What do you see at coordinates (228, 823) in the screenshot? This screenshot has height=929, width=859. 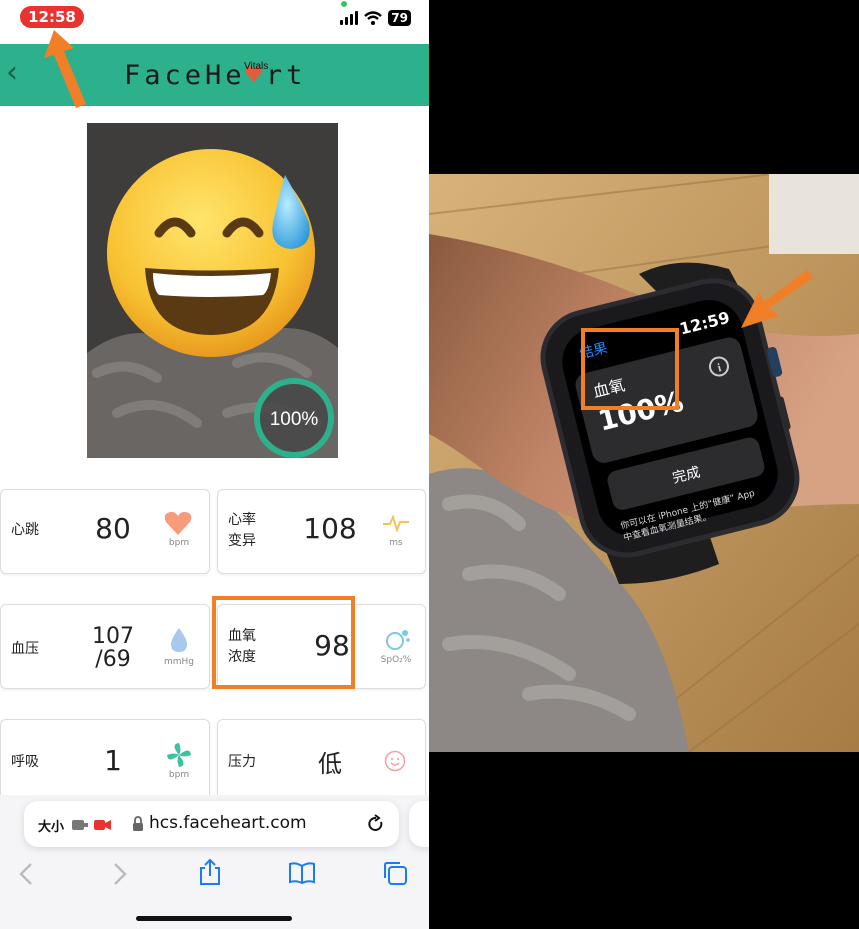 I see `url-text: hcs.faceheart.com` at bounding box center [228, 823].